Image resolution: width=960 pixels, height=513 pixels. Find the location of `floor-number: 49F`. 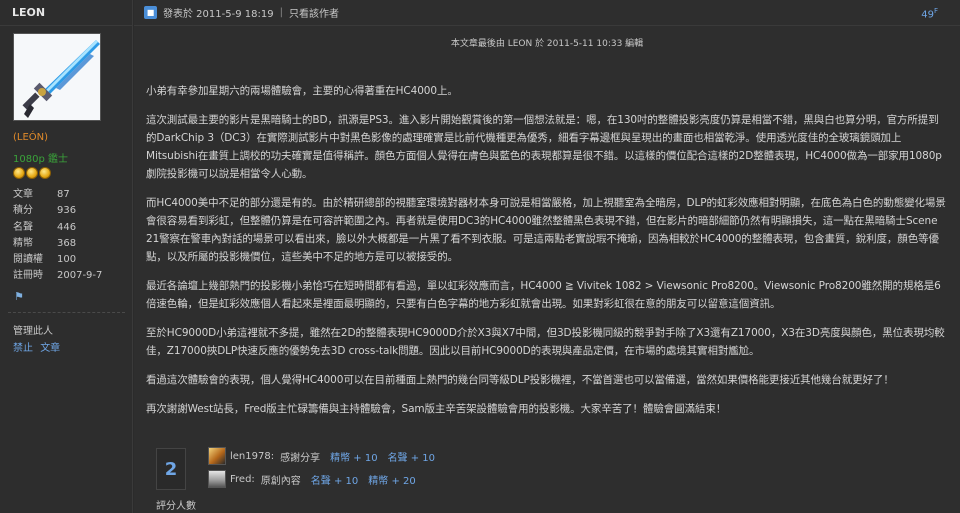

floor-number: 49F is located at coordinates (929, 13).